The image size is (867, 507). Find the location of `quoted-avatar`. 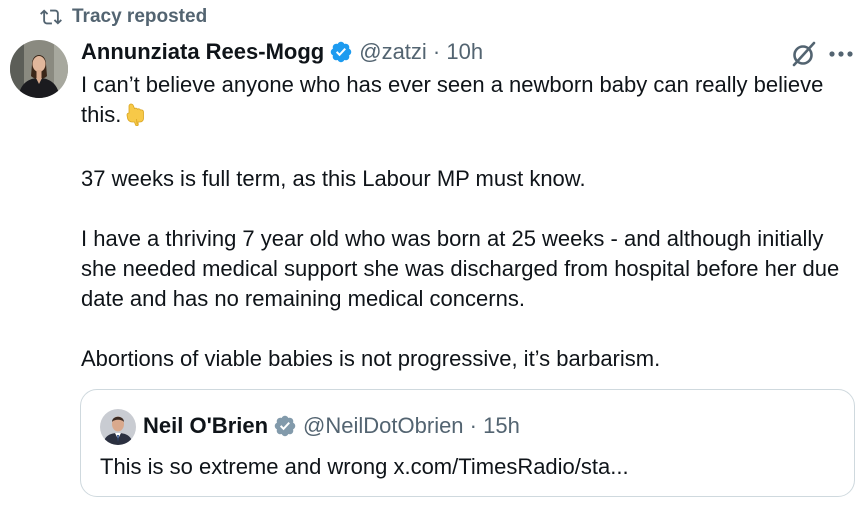

quoted-avatar is located at coordinates (118, 427).